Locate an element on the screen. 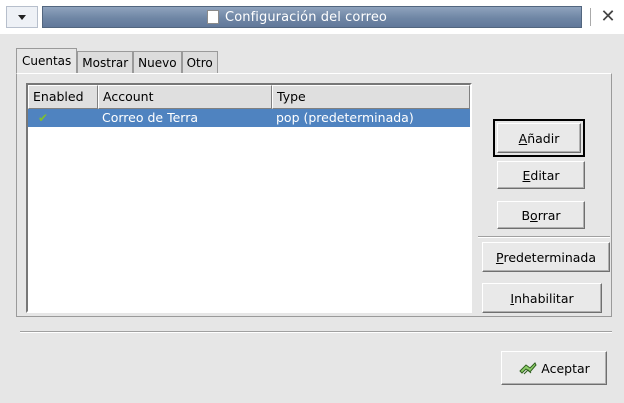 This screenshot has height=403, width=624. button-separator is located at coordinates (544, 237).